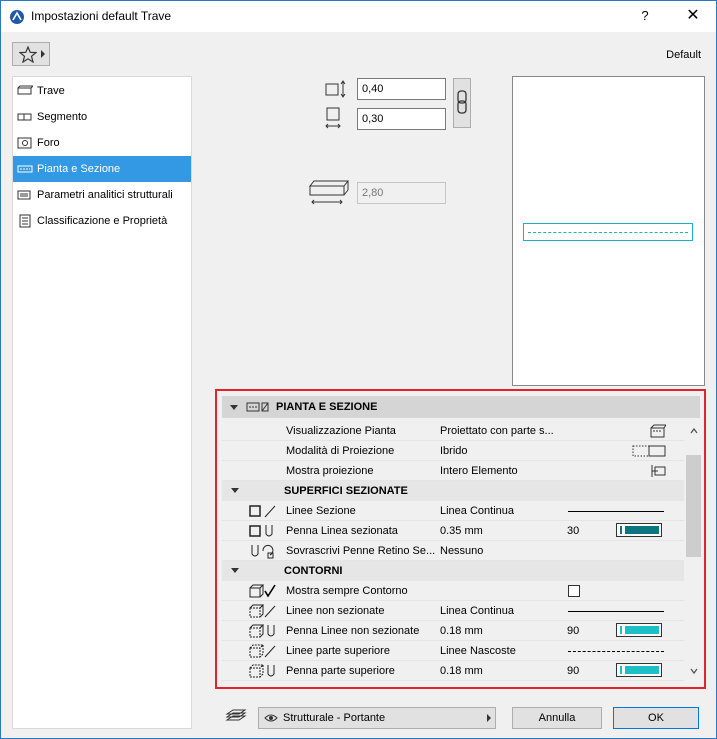  Describe the element at coordinates (333, 118) in the screenshot. I see `height-icon` at that location.